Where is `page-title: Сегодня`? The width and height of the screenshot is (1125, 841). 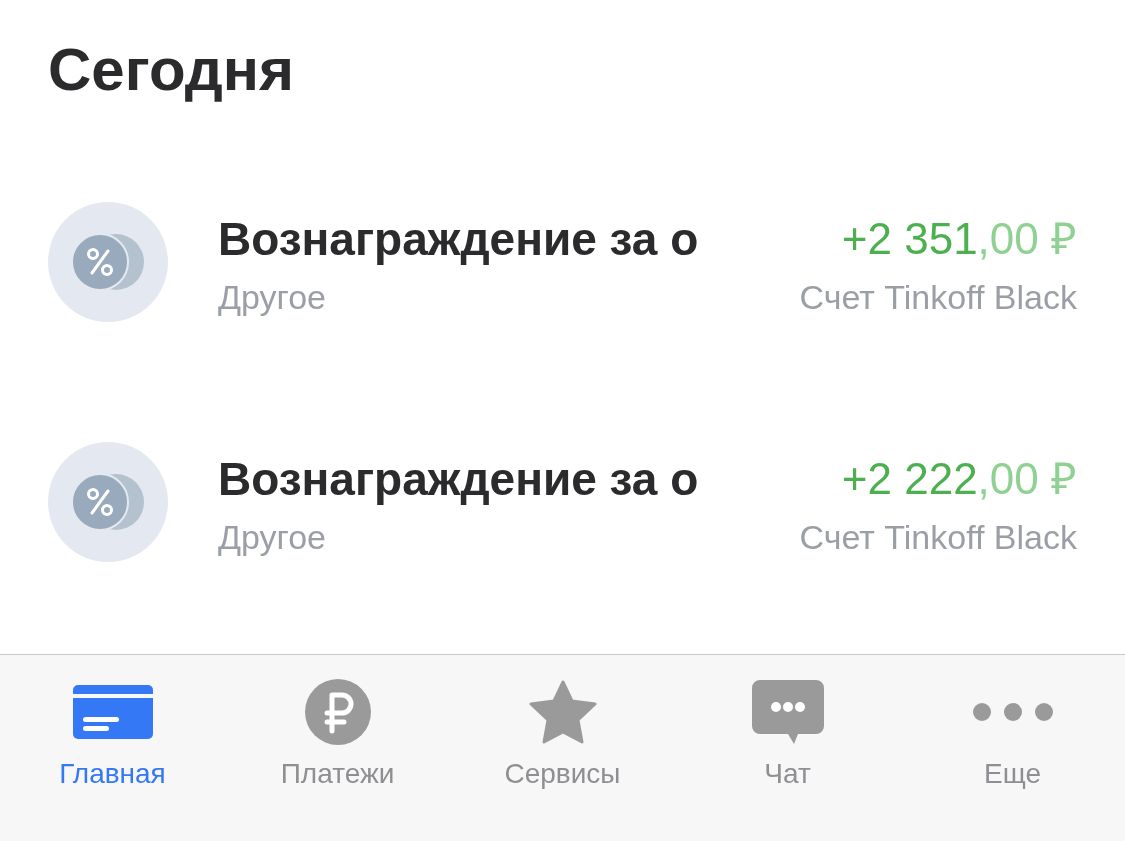 page-title: Сегодня is located at coordinates (171, 70).